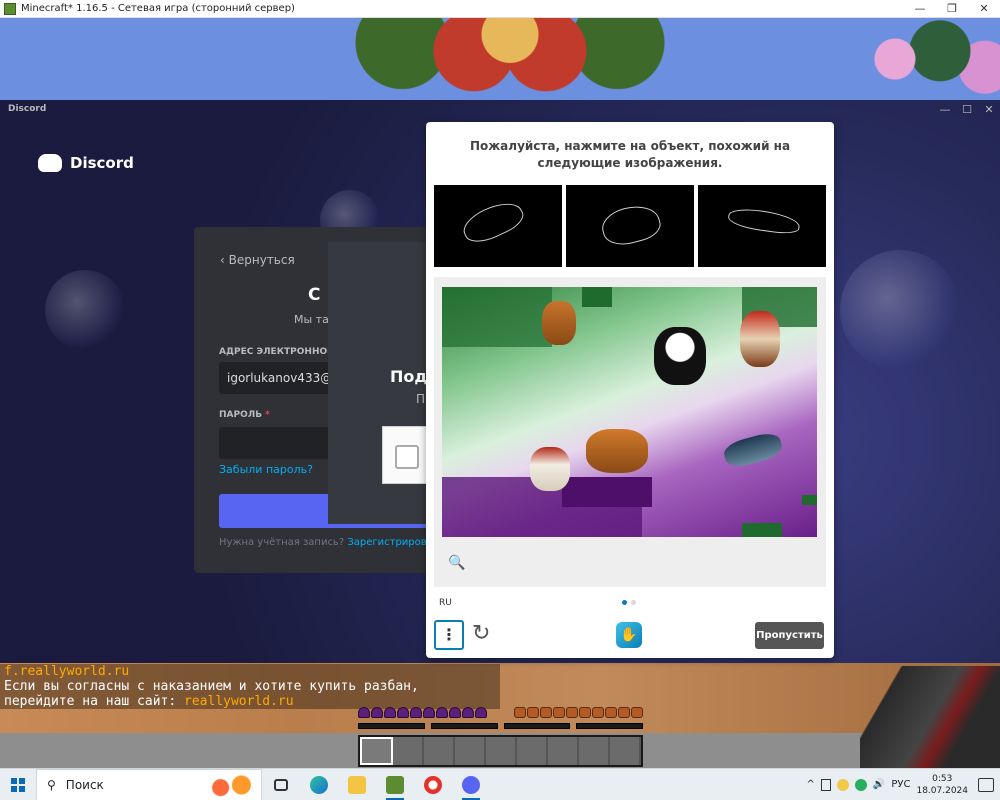 The image size is (1000, 800). What do you see at coordinates (27, 109) in the screenshot?
I see `discord-window-title: Discord` at bounding box center [27, 109].